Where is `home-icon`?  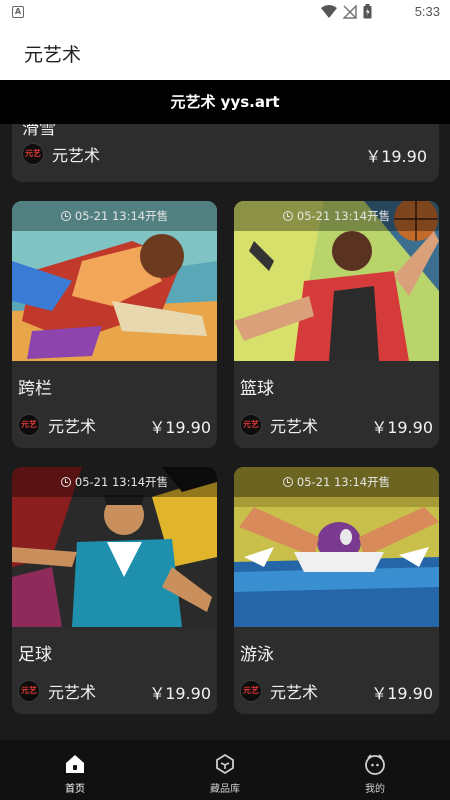
home-icon is located at coordinates (75, 764).